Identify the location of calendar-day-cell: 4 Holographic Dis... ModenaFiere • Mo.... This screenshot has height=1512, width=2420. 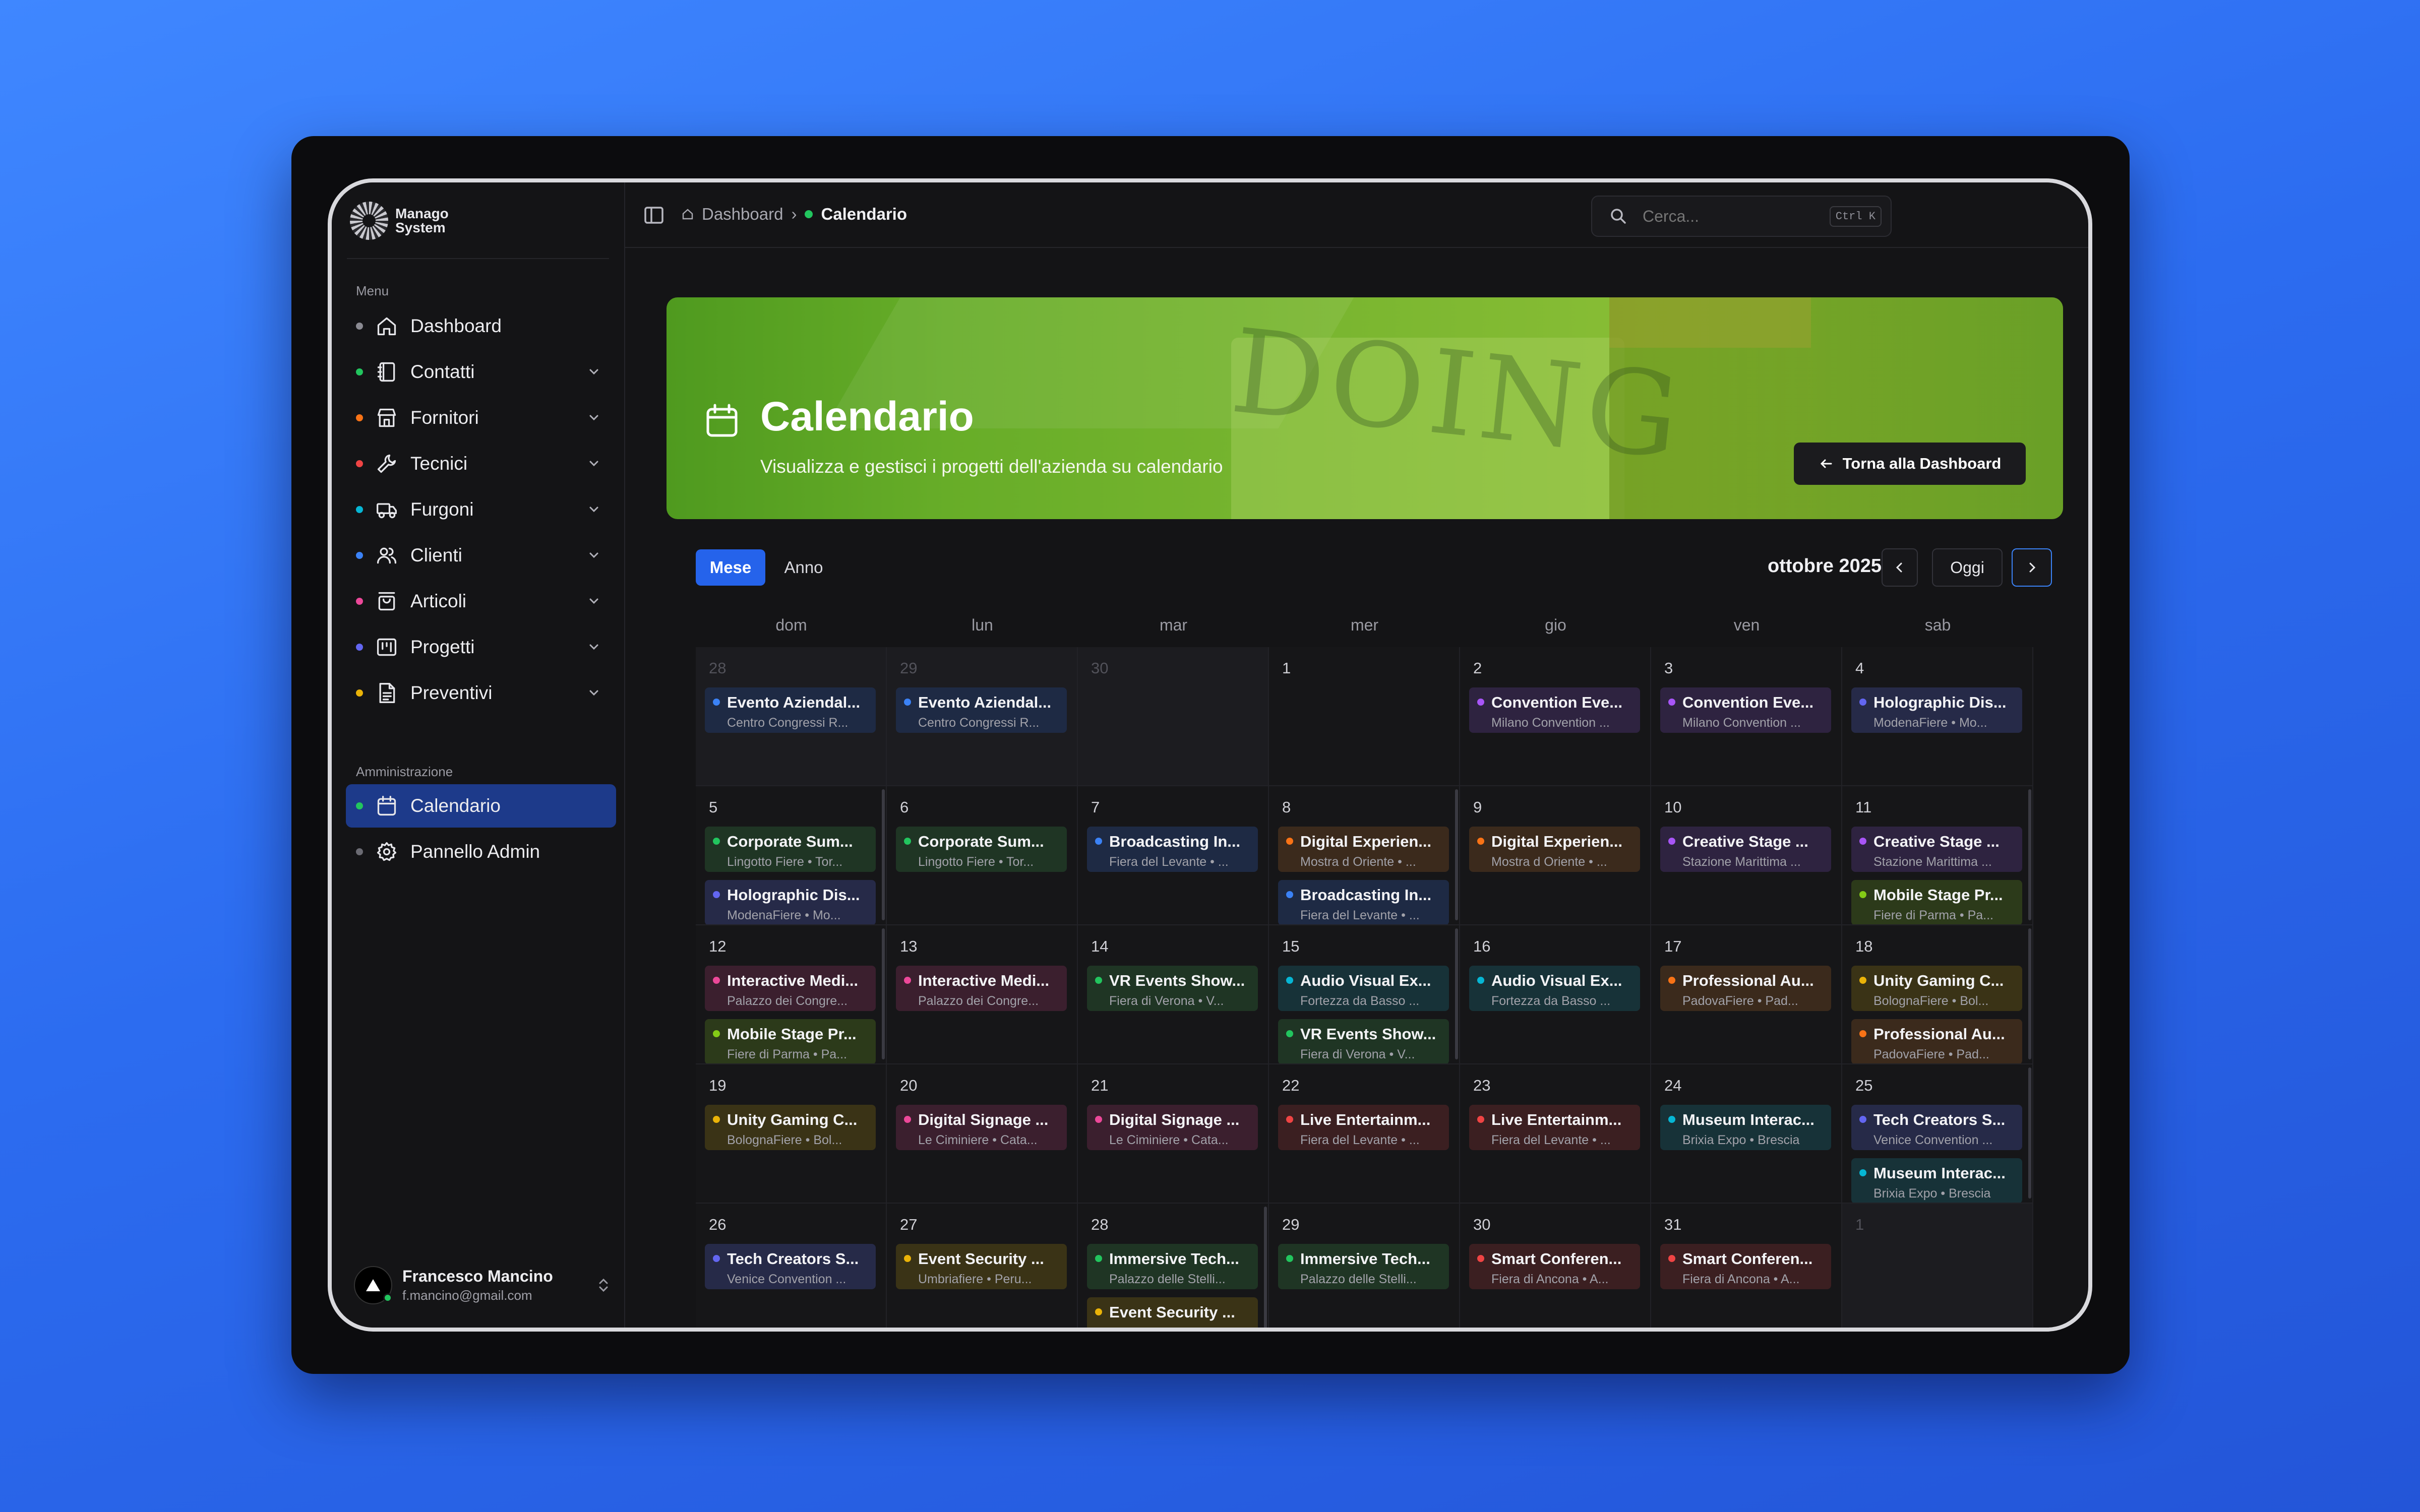
(1937, 716).